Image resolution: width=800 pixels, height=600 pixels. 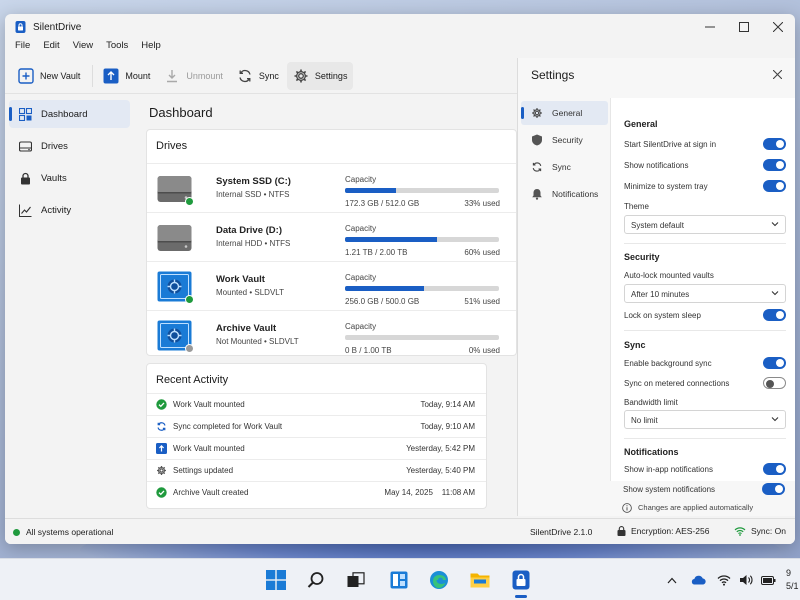 I want to click on sidebar-item-drives: Drives, so click(x=69, y=146).